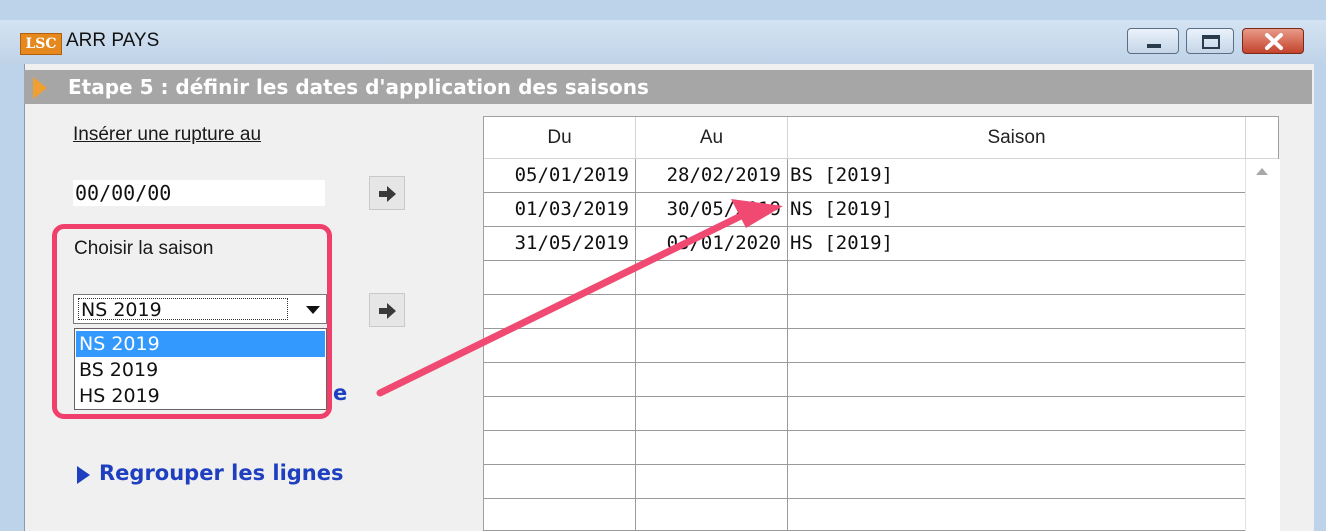  I want to click on column-header-saison: Saison, so click(1017, 138).